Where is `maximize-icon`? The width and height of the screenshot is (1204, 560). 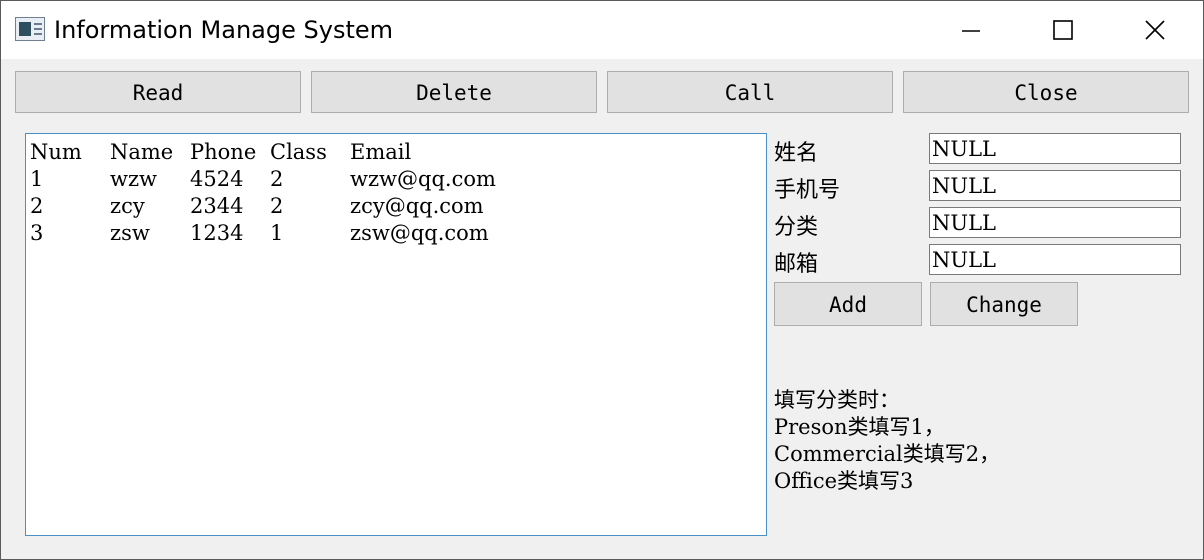 maximize-icon is located at coordinates (1063, 30).